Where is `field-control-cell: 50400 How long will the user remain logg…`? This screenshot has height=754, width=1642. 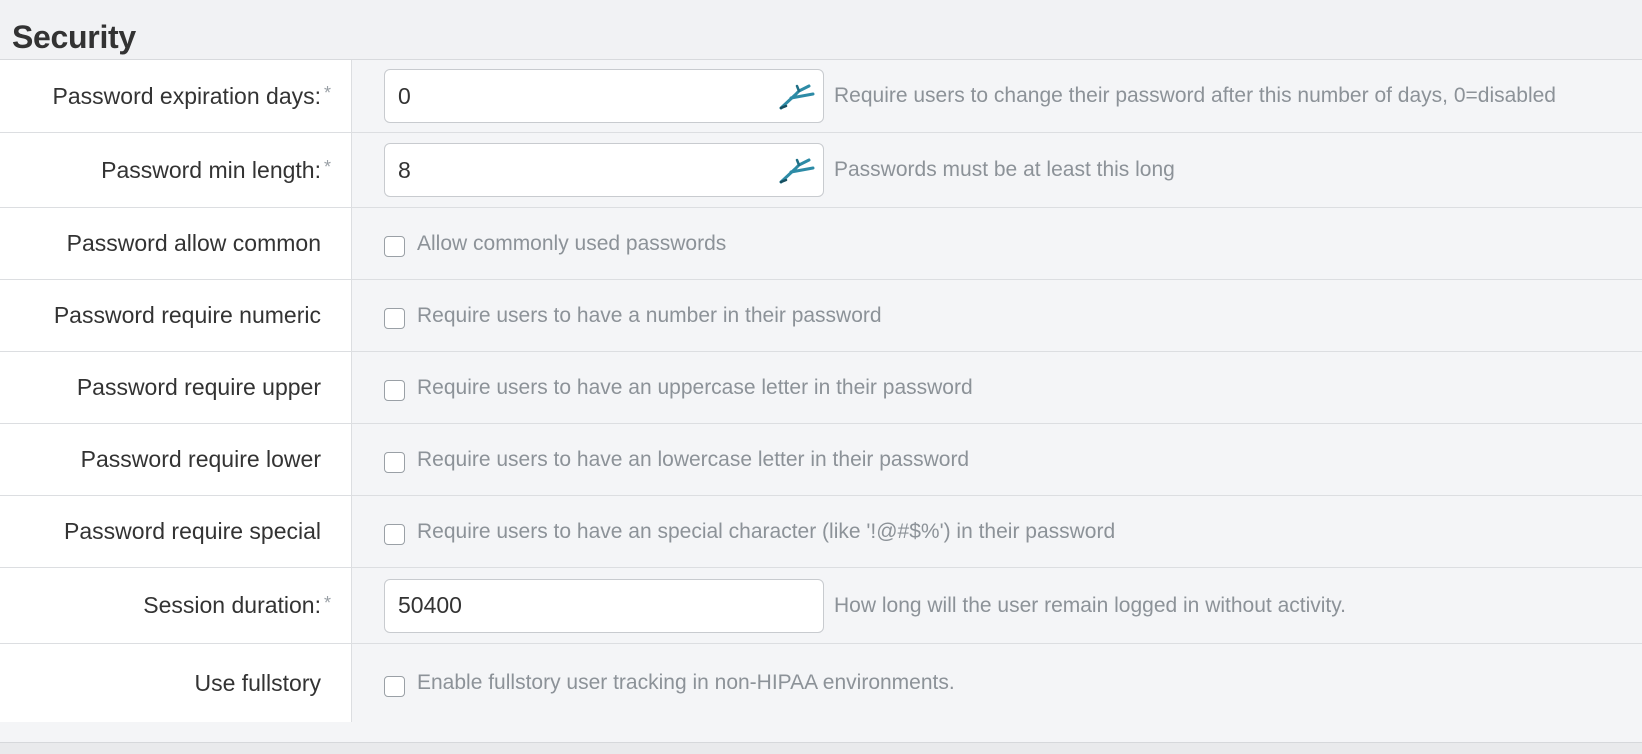 field-control-cell: 50400 How long will the user remain logg… is located at coordinates (997, 605).